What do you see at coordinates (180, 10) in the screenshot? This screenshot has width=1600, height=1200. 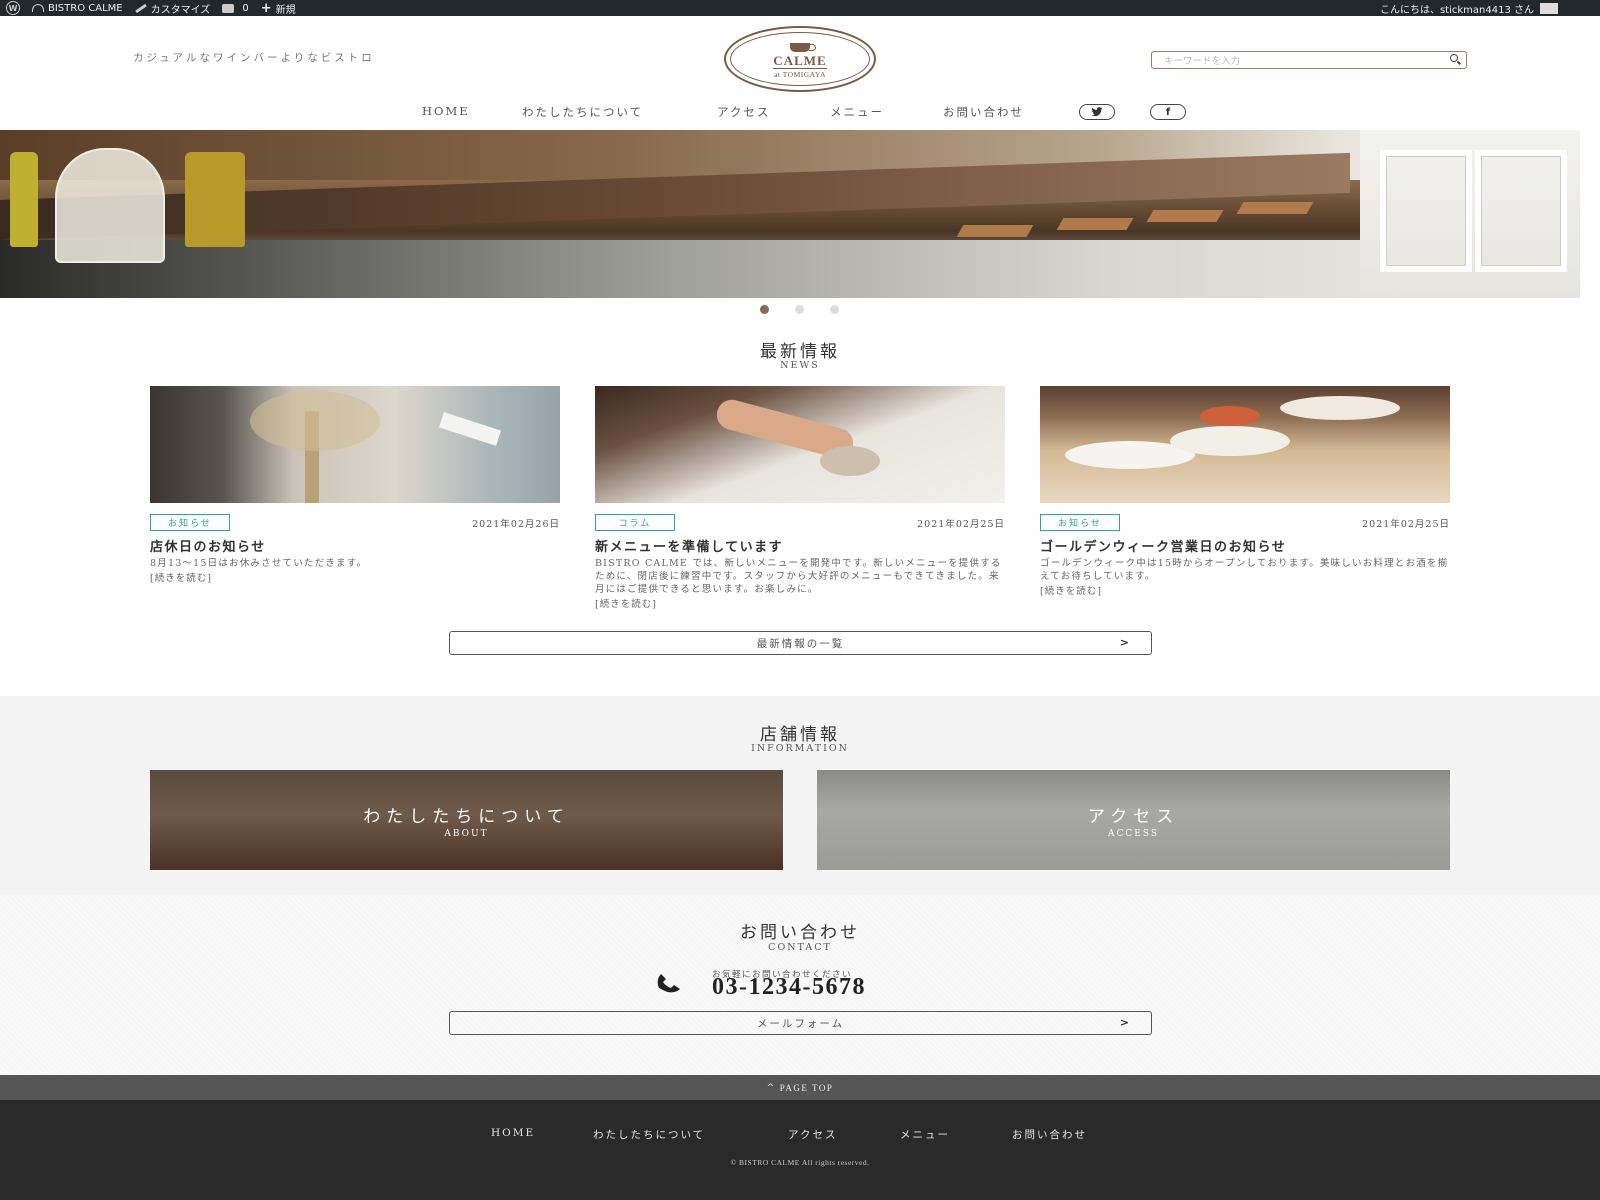 I see `admin-customize-label: カスタマイズ` at bounding box center [180, 10].